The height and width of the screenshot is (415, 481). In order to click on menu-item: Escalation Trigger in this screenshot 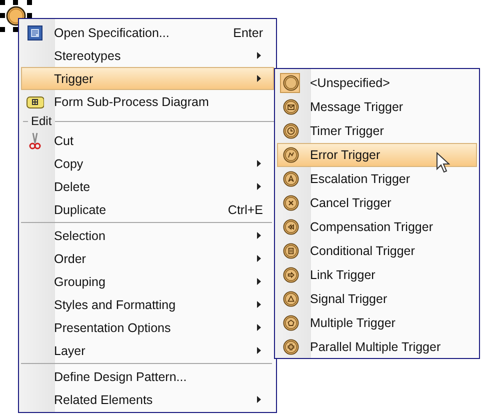, I will do `click(377, 179)`.